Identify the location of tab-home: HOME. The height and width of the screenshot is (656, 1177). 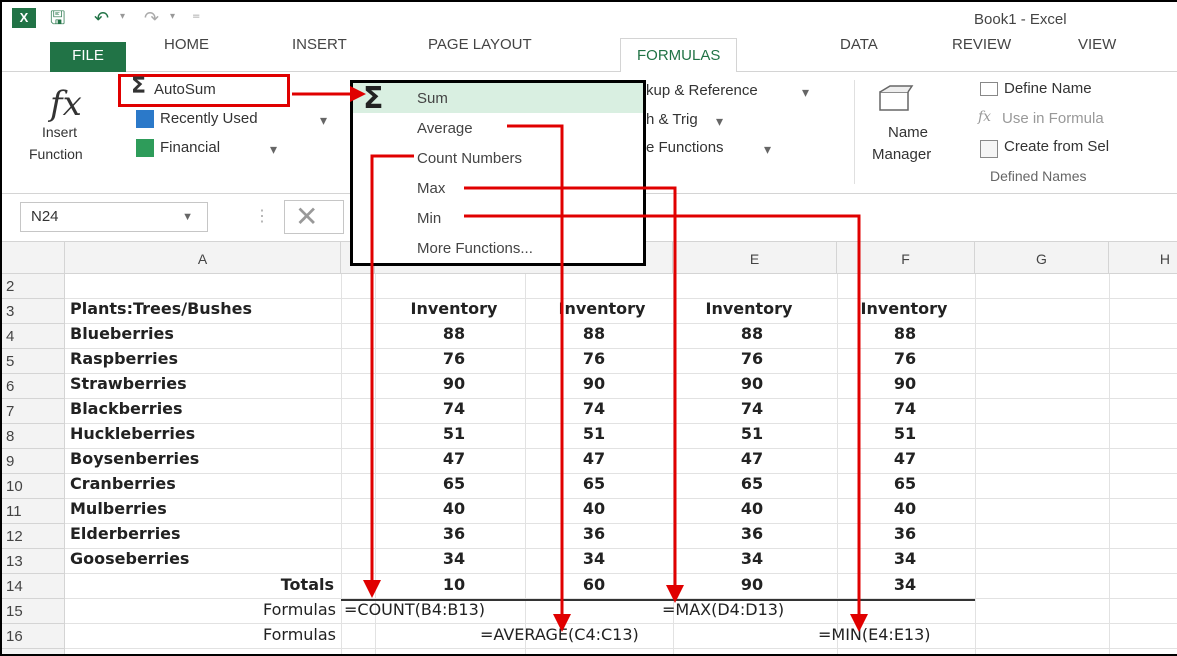
(186, 54).